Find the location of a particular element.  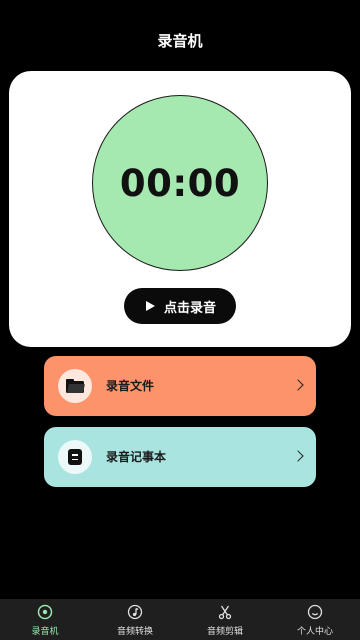

recording-notebook-label: 录音记事本 is located at coordinates (136, 457).